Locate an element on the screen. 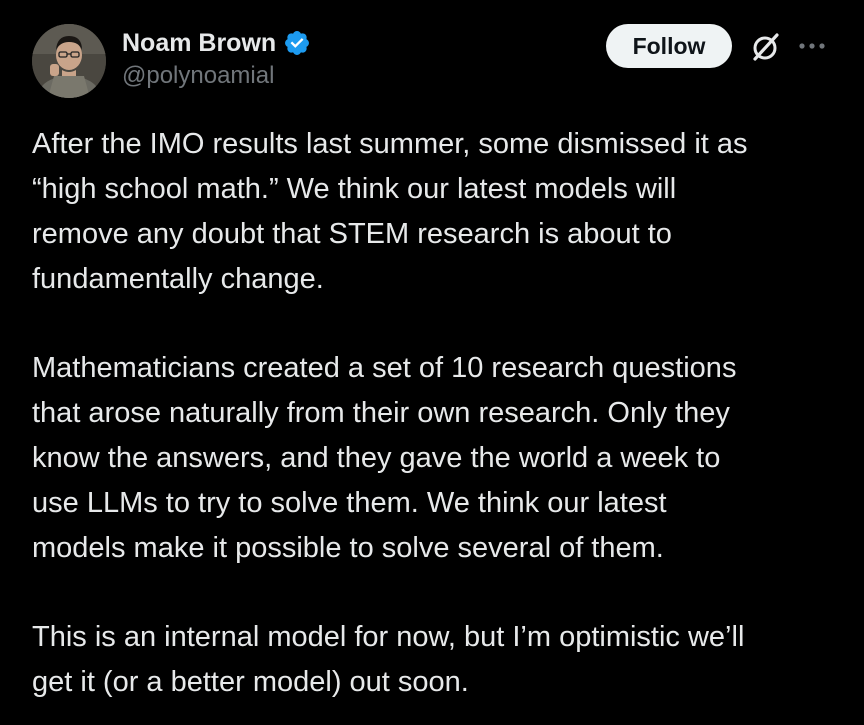 The width and height of the screenshot is (864, 725). display-name: Noam Brown is located at coordinates (199, 43).